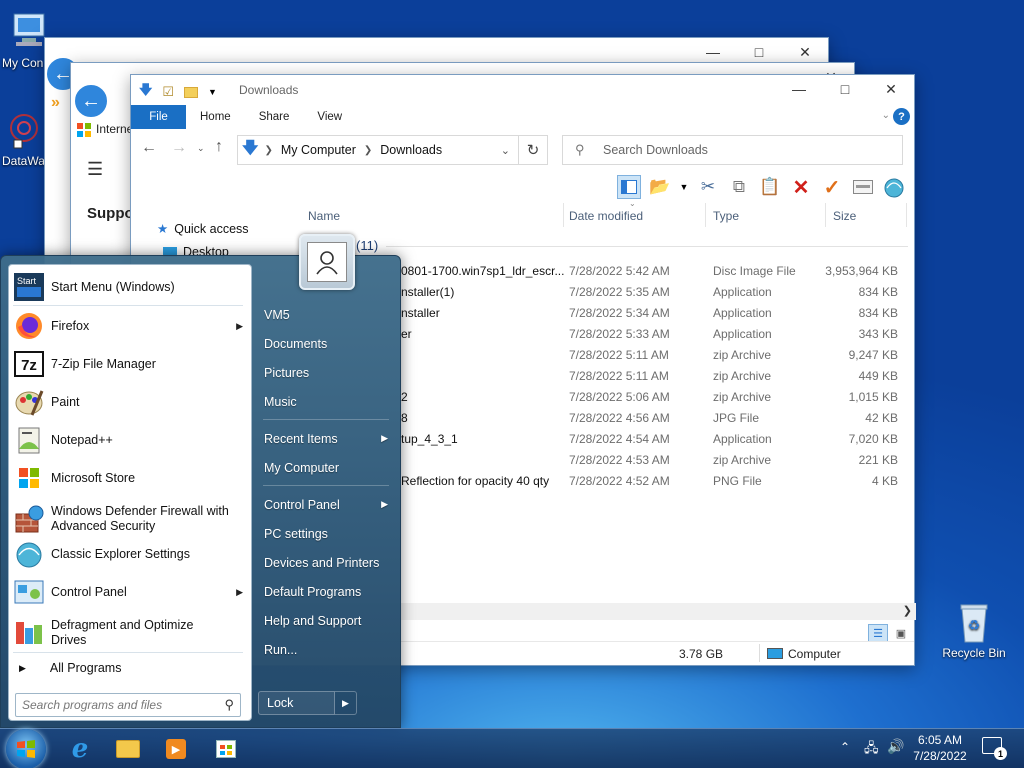 This screenshot has width=1024, height=768. Describe the element at coordinates (533, 150) in the screenshot. I see `refresh-icon: ↻` at that location.